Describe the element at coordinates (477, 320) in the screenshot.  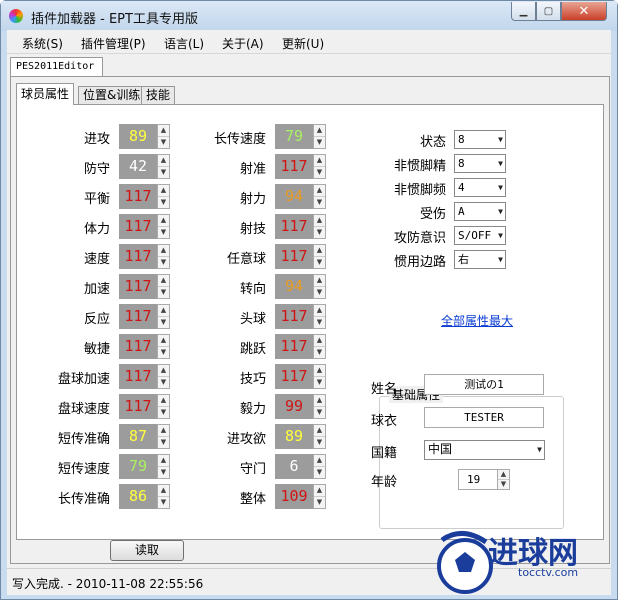
I see `max-all-attributes-link: 全部属性最大` at that location.